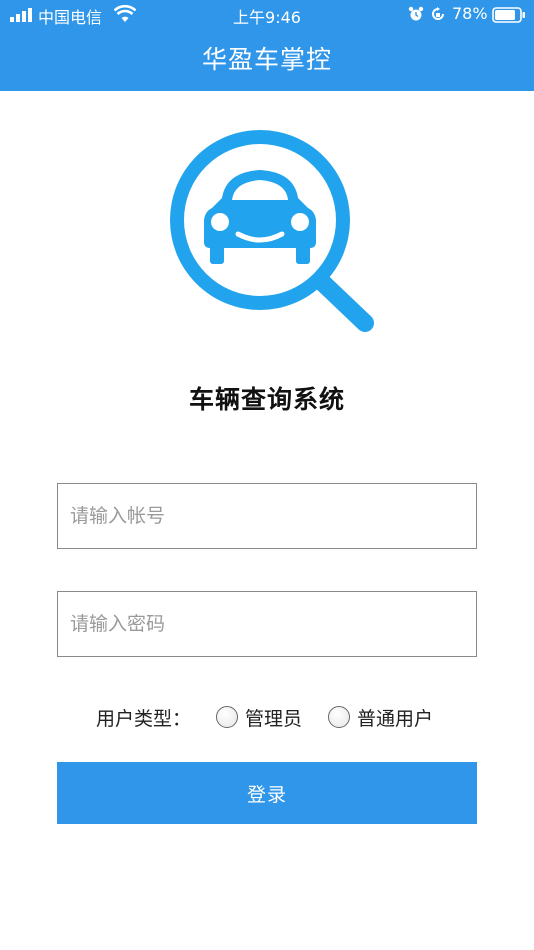 Image resolution: width=534 pixels, height=950 pixels. I want to click on radio-regular-user, so click(339, 717).